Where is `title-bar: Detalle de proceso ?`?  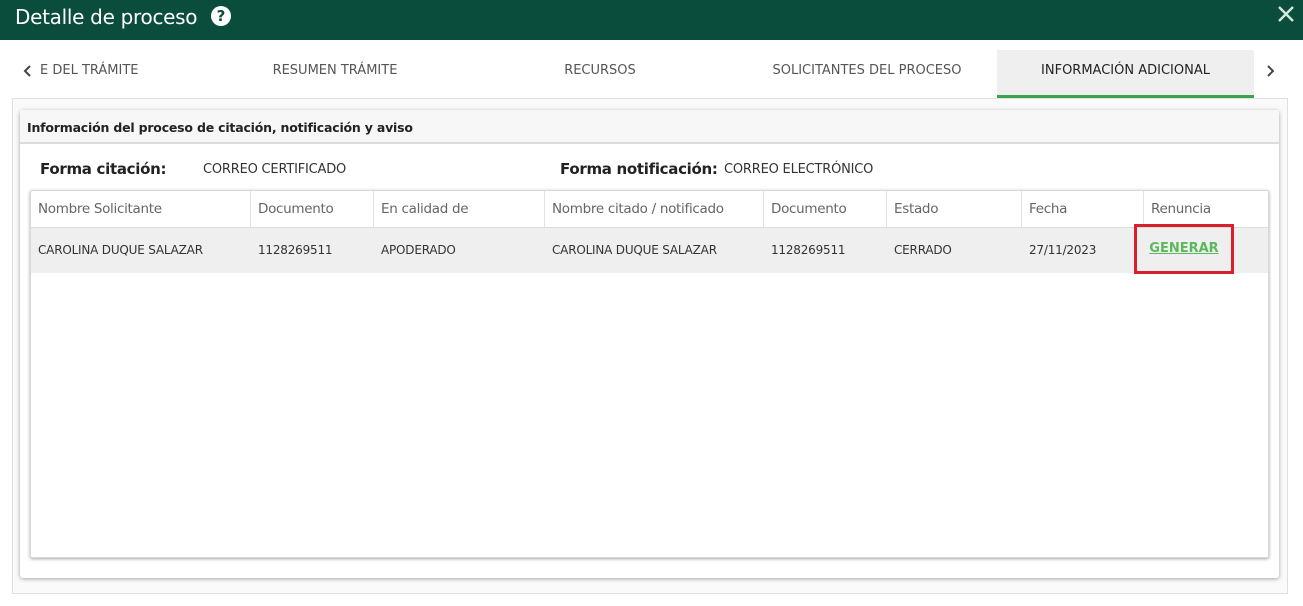
title-bar: Detalle de proceso ? is located at coordinates (651, 20).